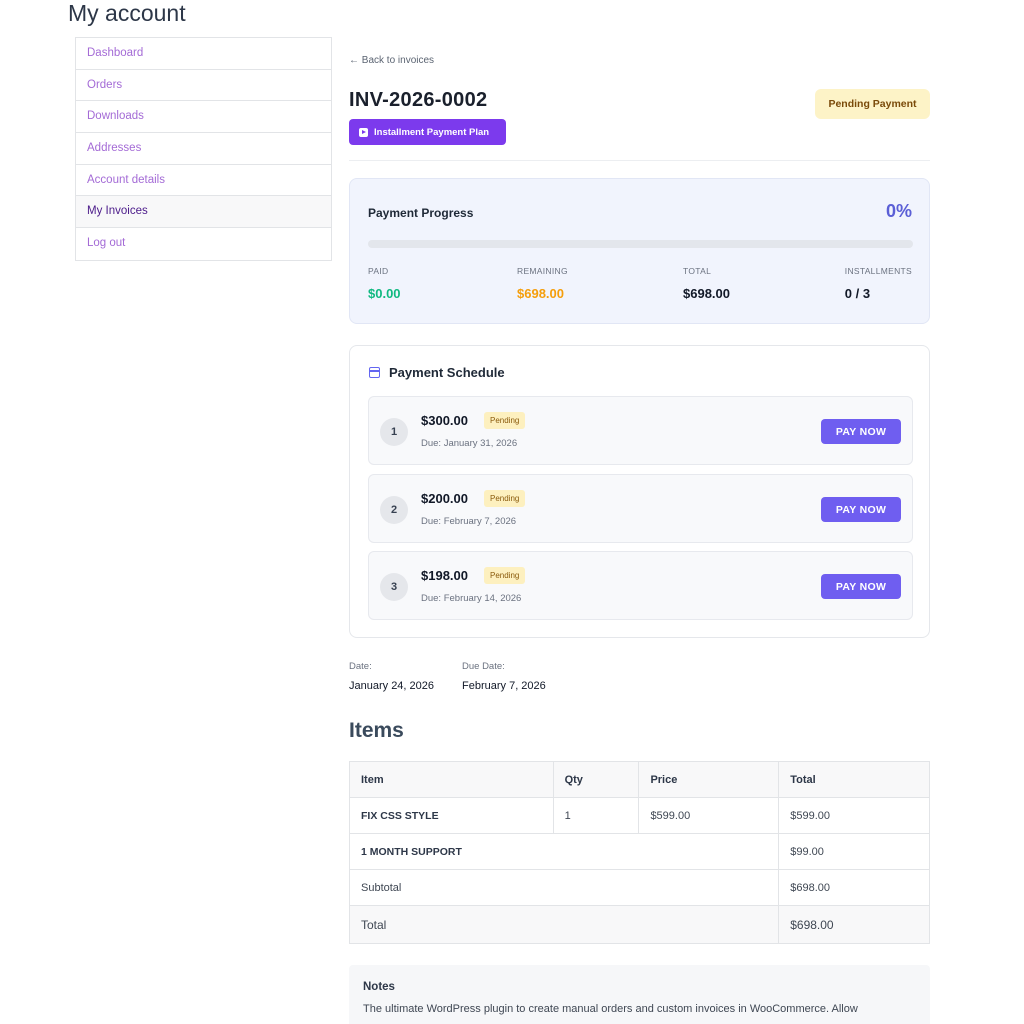  I want to click on invoice-date-label: Date:, so click(360, 666).